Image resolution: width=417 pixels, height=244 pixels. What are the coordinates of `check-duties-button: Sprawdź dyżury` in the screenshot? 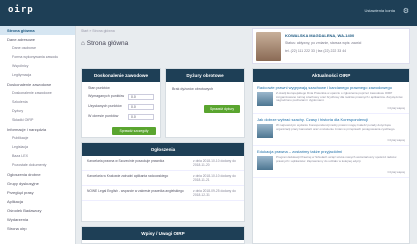 It's located at (222, 109).